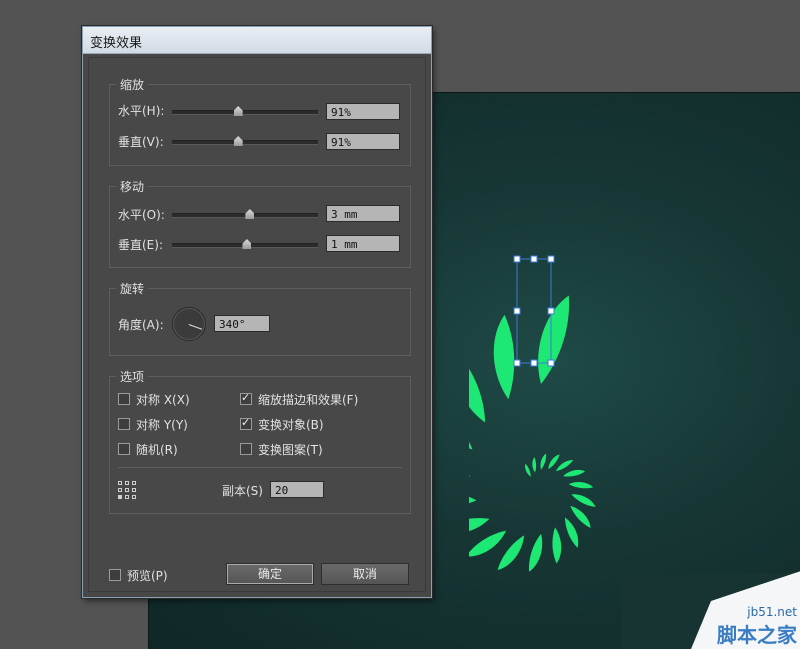  What do you see at coordinates (140, 245) in the screenshot?
I see `move-vertical-label: 垂直(E):` at bounding box center [140, 245].